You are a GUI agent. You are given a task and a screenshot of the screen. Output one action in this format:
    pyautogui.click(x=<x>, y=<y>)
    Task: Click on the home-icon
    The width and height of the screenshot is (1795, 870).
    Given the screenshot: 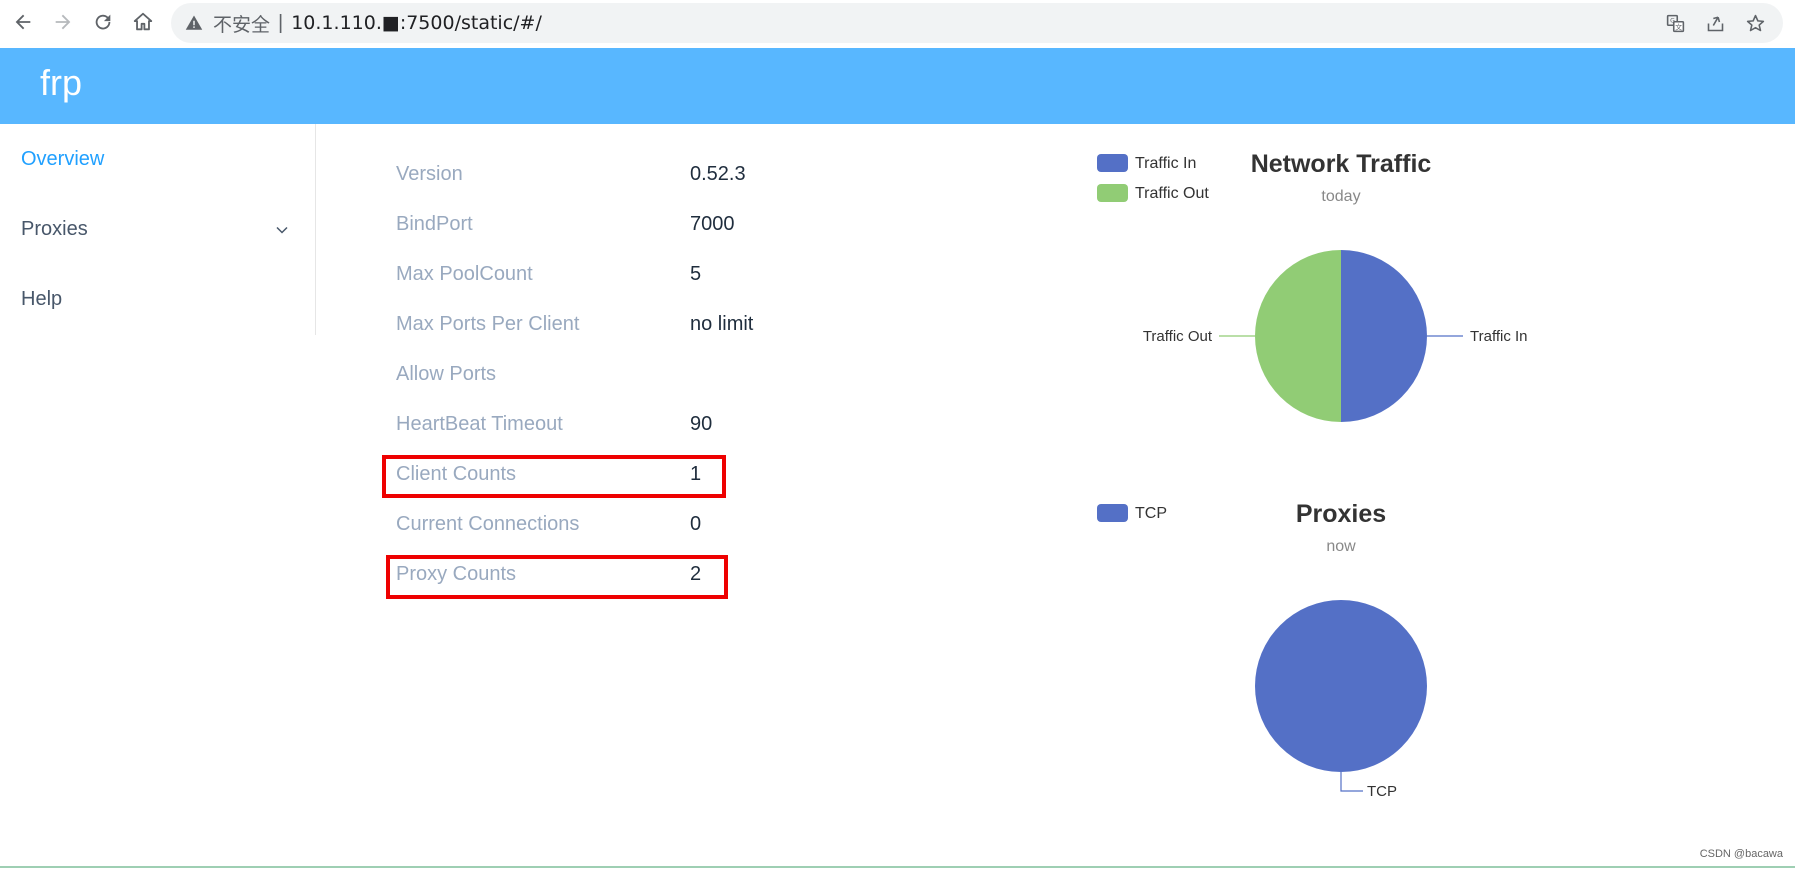 What is the action you would take?
    pyautogui.click(x=143, y=22)
    